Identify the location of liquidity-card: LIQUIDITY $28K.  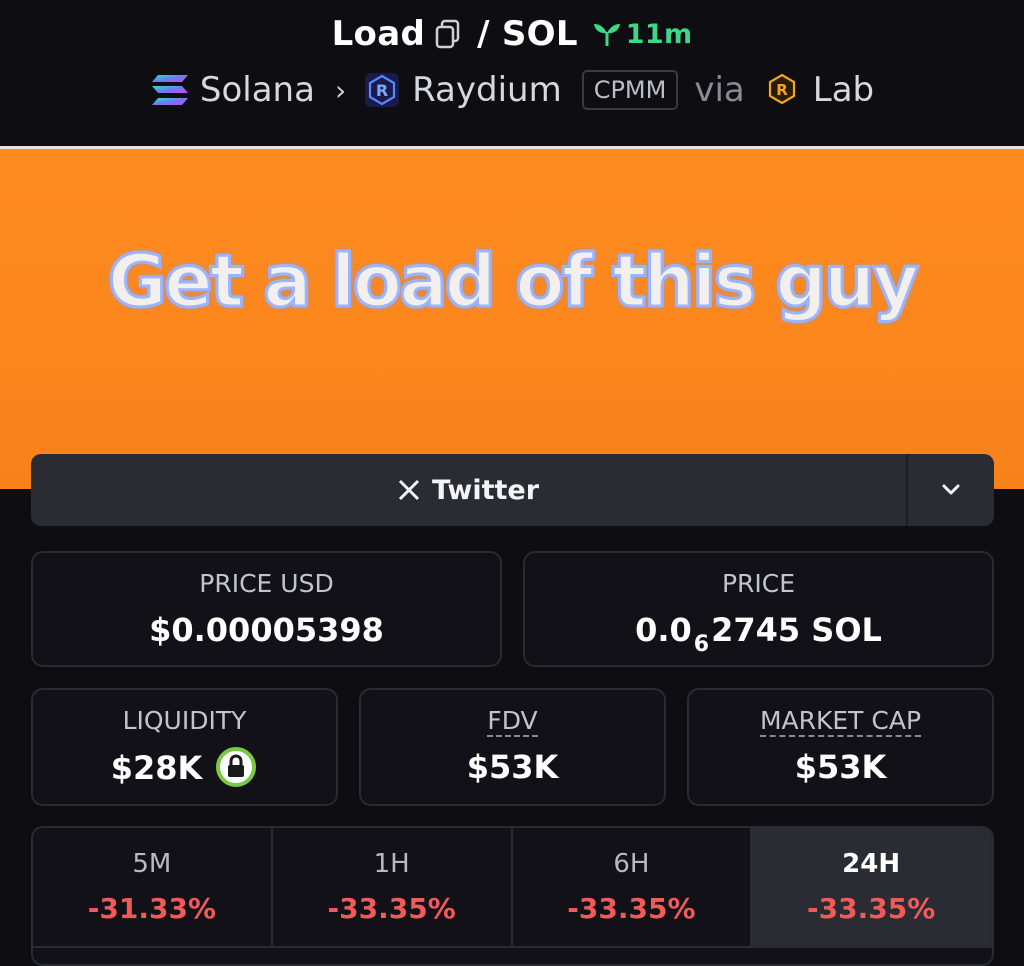
(184, 747).